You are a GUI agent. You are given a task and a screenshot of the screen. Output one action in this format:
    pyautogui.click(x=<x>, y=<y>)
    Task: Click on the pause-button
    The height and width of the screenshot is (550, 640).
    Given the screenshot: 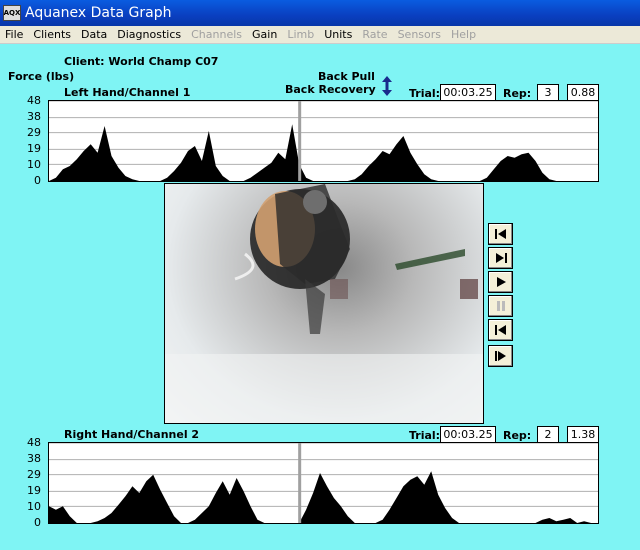 What is the action you would take?
    pyautogui.click(x=500, y=306)
    